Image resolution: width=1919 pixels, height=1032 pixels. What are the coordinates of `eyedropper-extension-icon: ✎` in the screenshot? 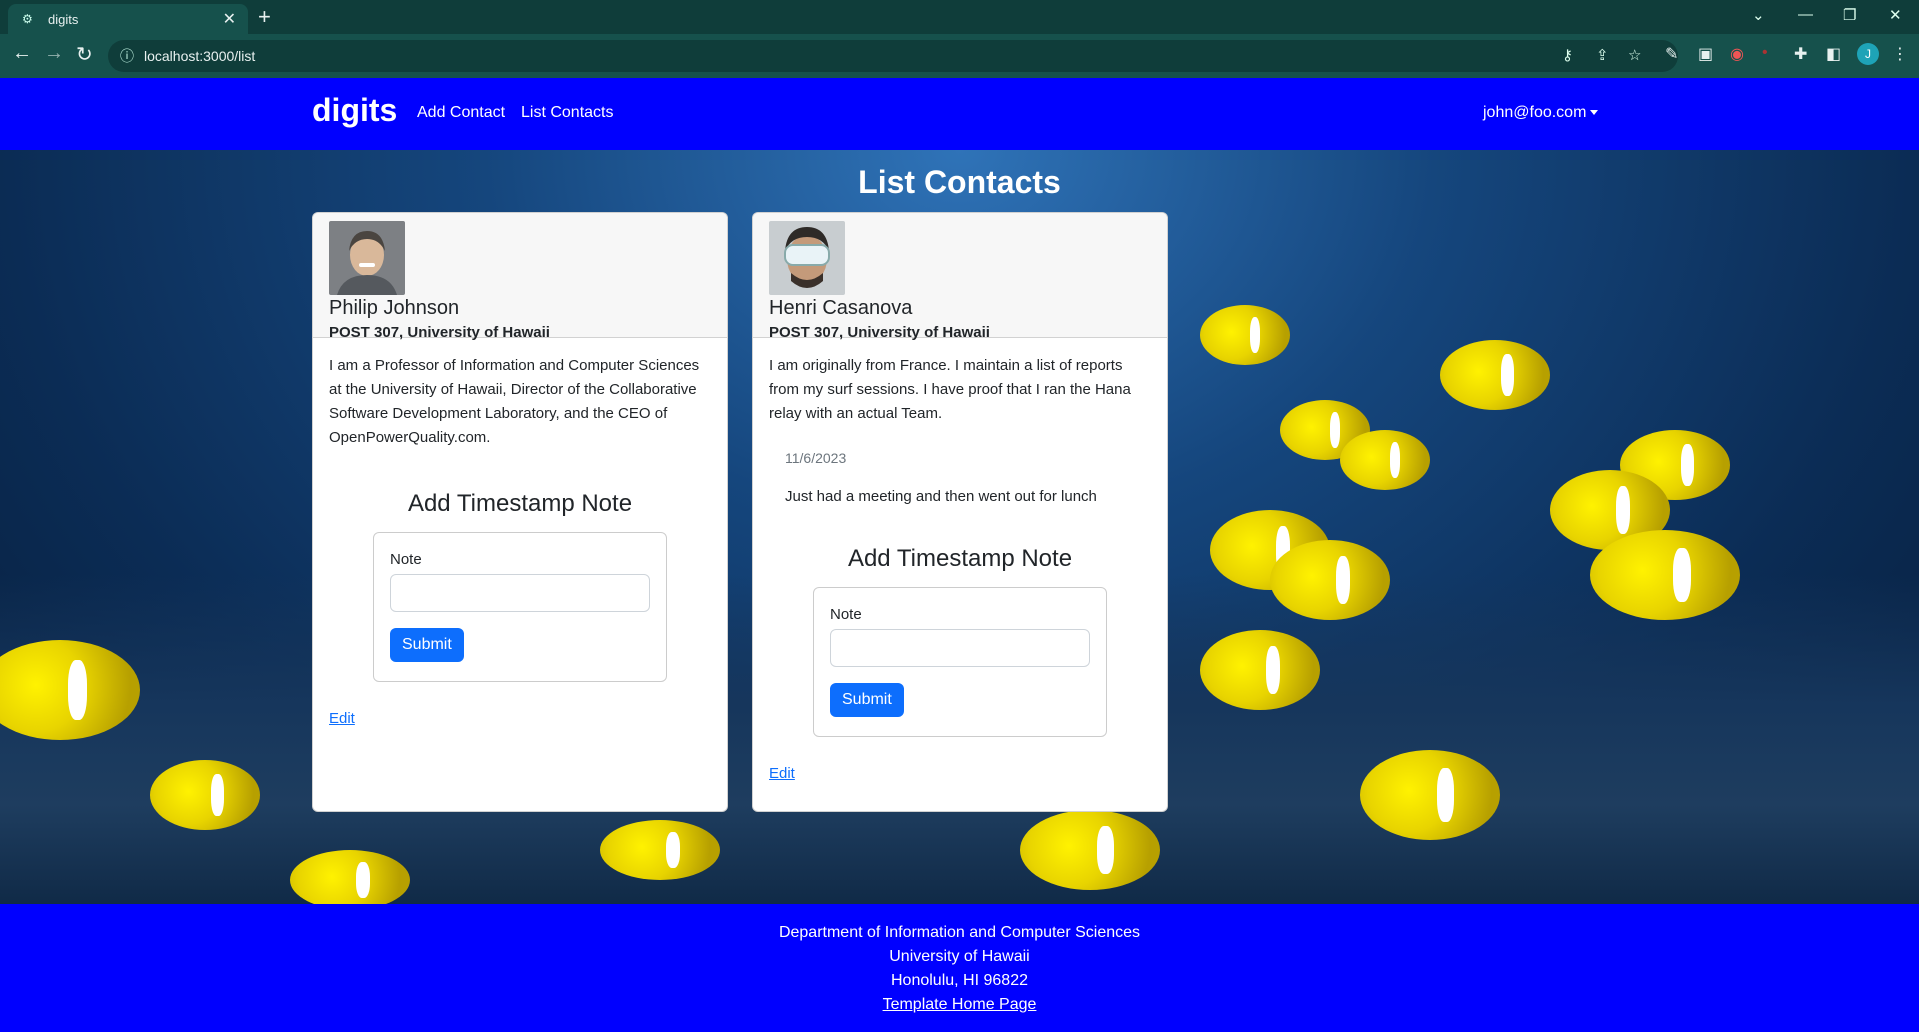 It's located at (1671, 54).